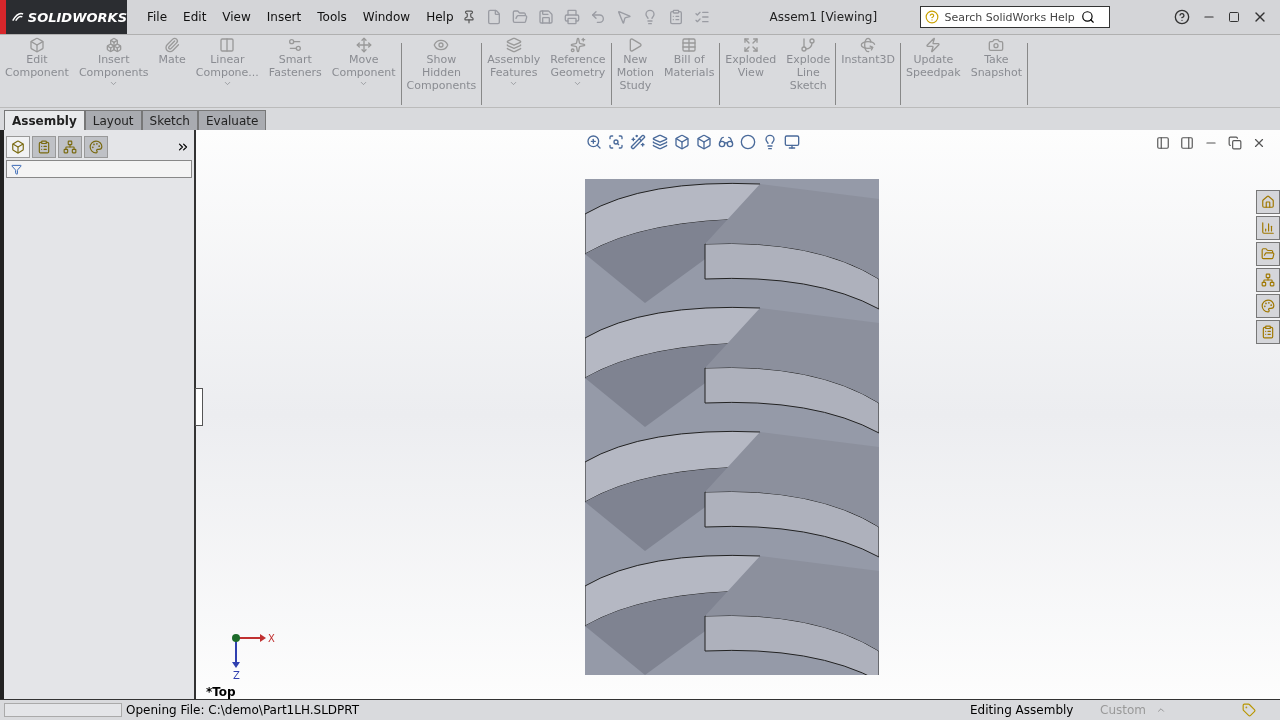  I want to click on axis-triad-drawing: X Z, so click(253, 657).